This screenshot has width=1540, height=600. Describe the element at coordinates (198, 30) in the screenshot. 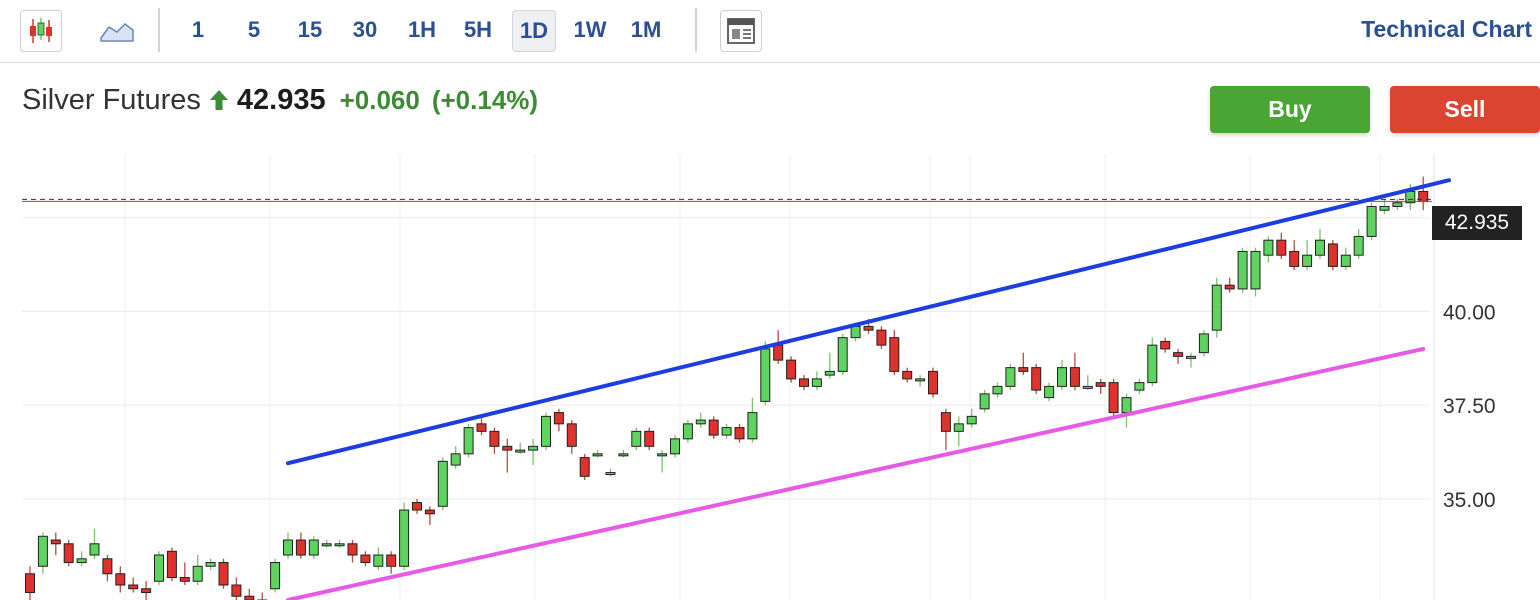

I see `interval-1: 1` at that location.